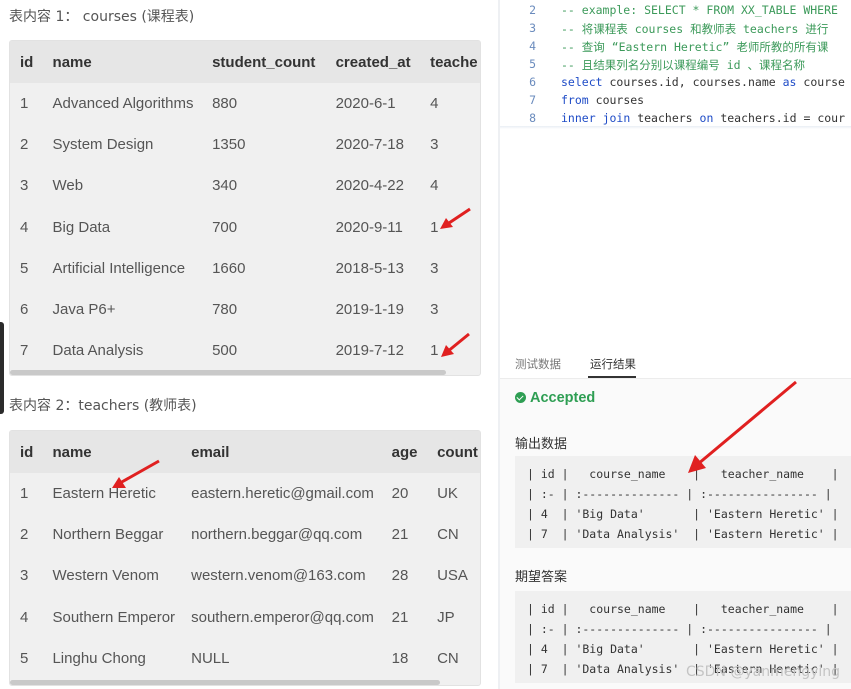  Describe the element at coordinates (532, 46) in the screenshot. I see `line-number: 4` at that location.